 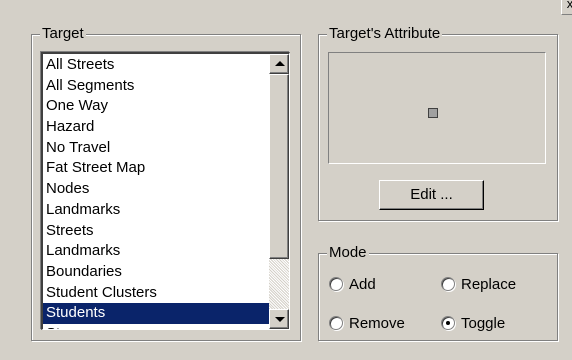 I want to click on scroll-up-button, so click(x=279, y=64).